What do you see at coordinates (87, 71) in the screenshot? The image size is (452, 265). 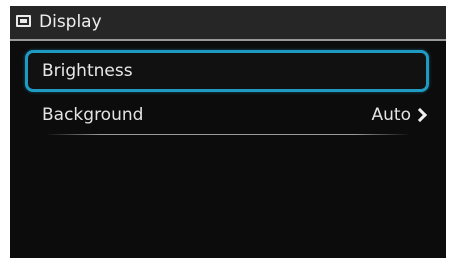 I see `menu-item-label: Brightness` at bounding box center [87, 71].